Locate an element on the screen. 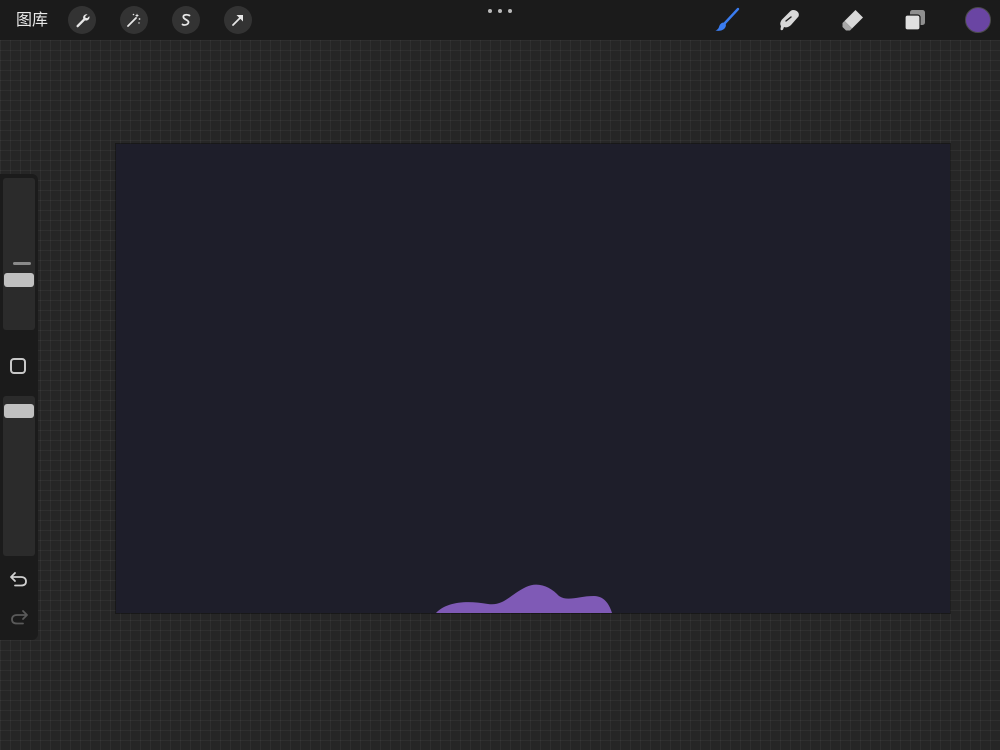 This screenshot has width=1000, height=750. opacity-slider is located at coordinates (19, 476).